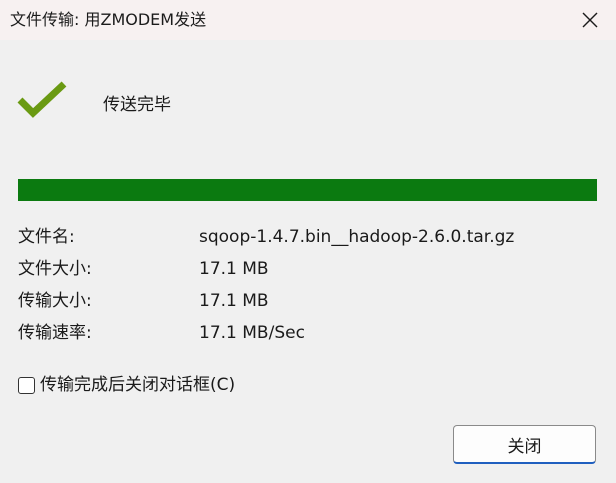 This screenshot has height=483, width=616. I want to click on filename-value: sqoop-1.4.7.bin__hadoop-2.6.0.tar.gz, so click(357, 237).